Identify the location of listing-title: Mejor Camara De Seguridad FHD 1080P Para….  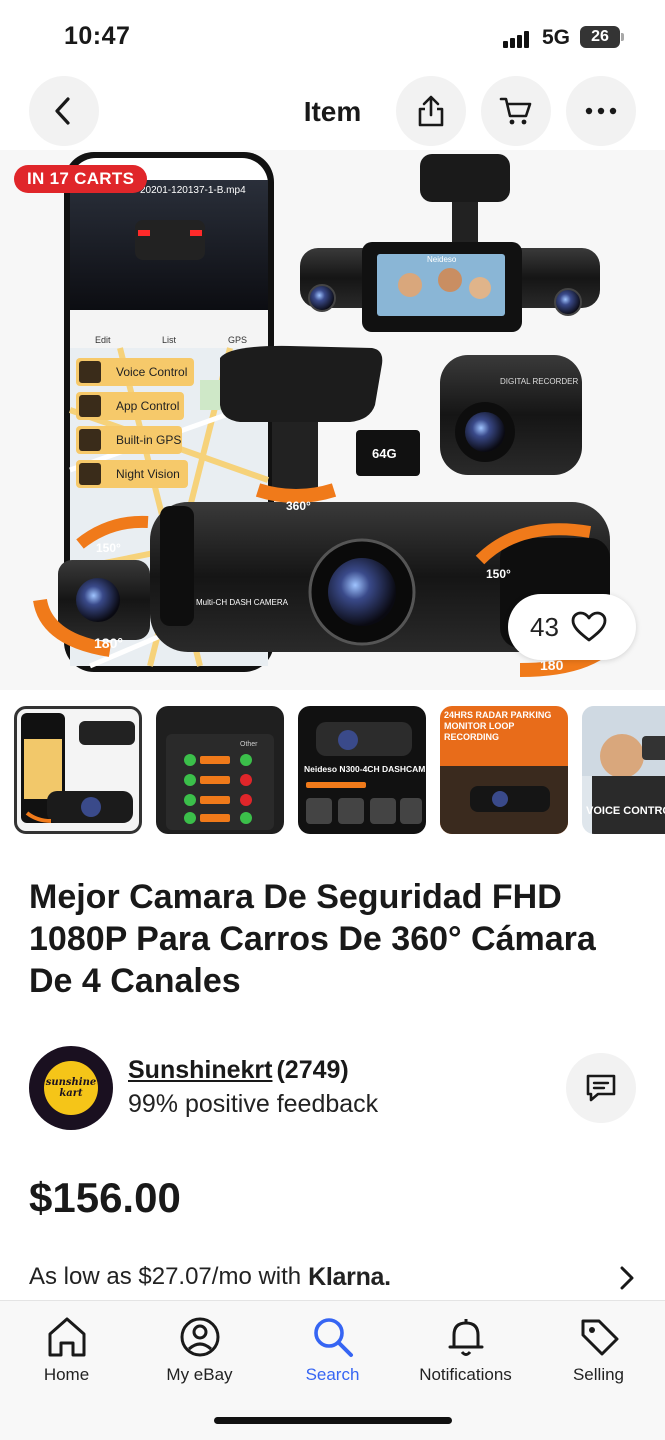
(312, 939).